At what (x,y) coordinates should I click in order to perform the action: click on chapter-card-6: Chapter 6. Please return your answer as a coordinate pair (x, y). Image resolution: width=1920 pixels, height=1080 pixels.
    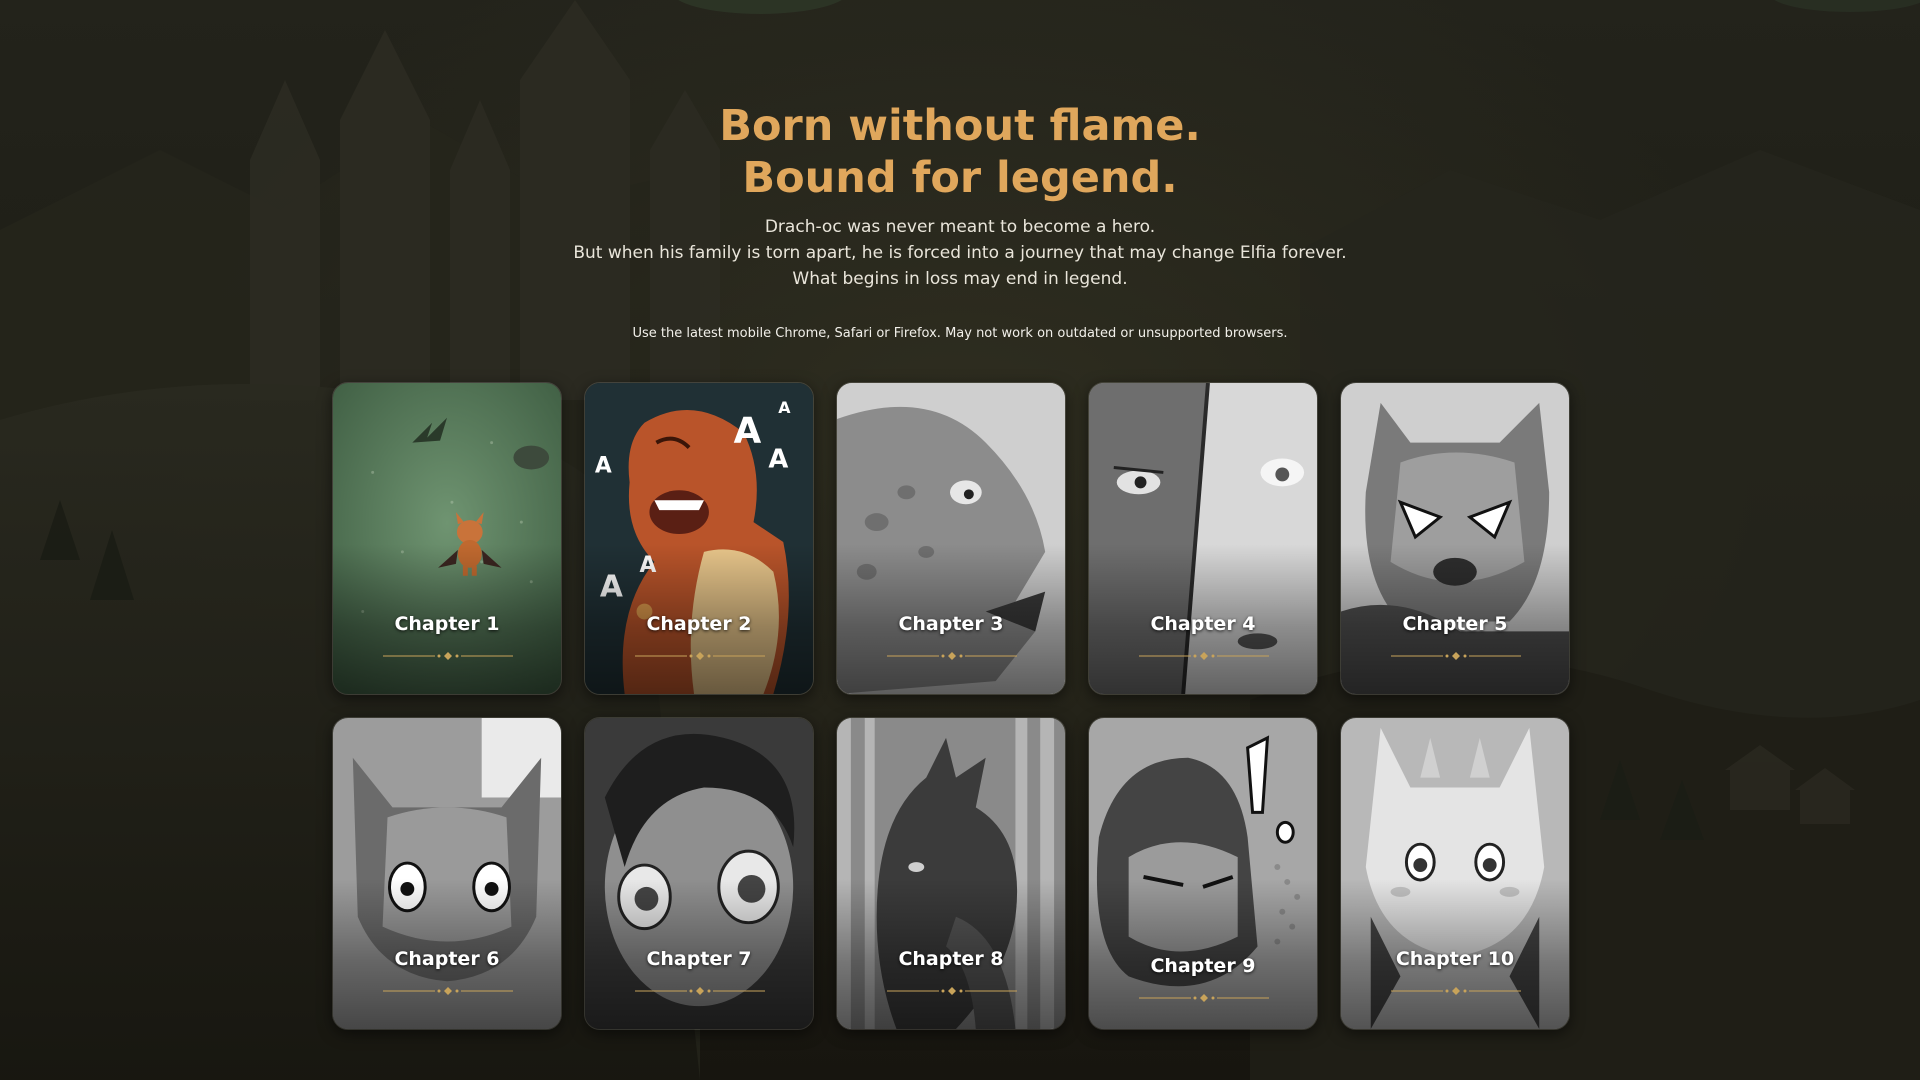
    Looking at the image, I should click on (447, 873).